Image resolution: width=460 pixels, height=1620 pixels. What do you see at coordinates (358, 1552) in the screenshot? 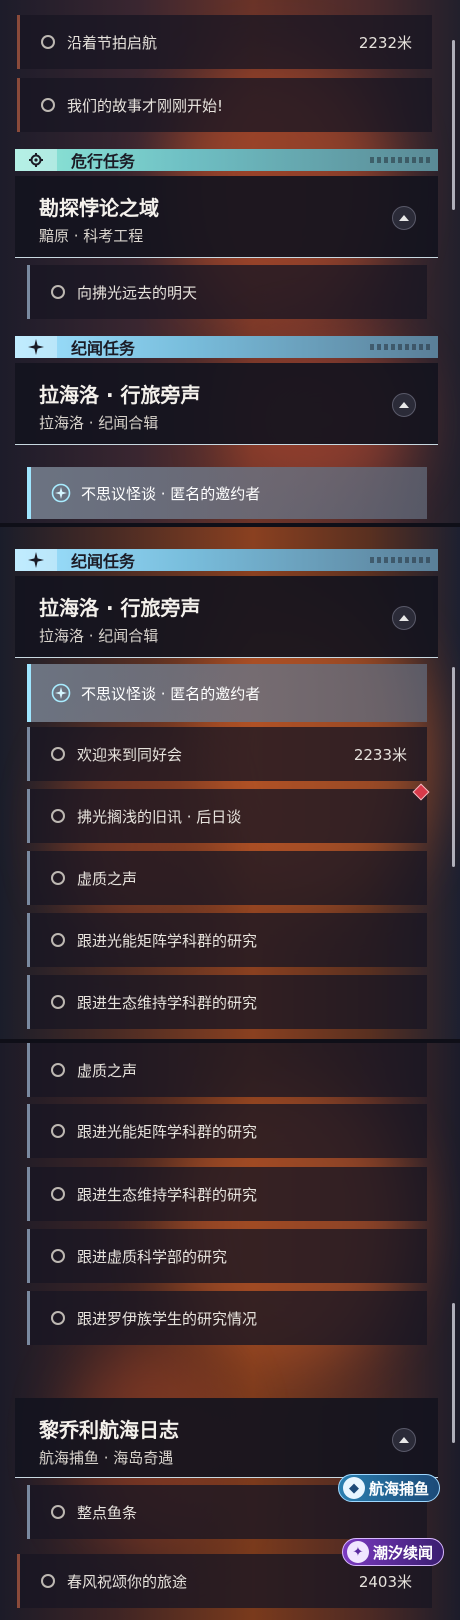
I see `wave-icon: ✦` at bounding box center [358, 1552].